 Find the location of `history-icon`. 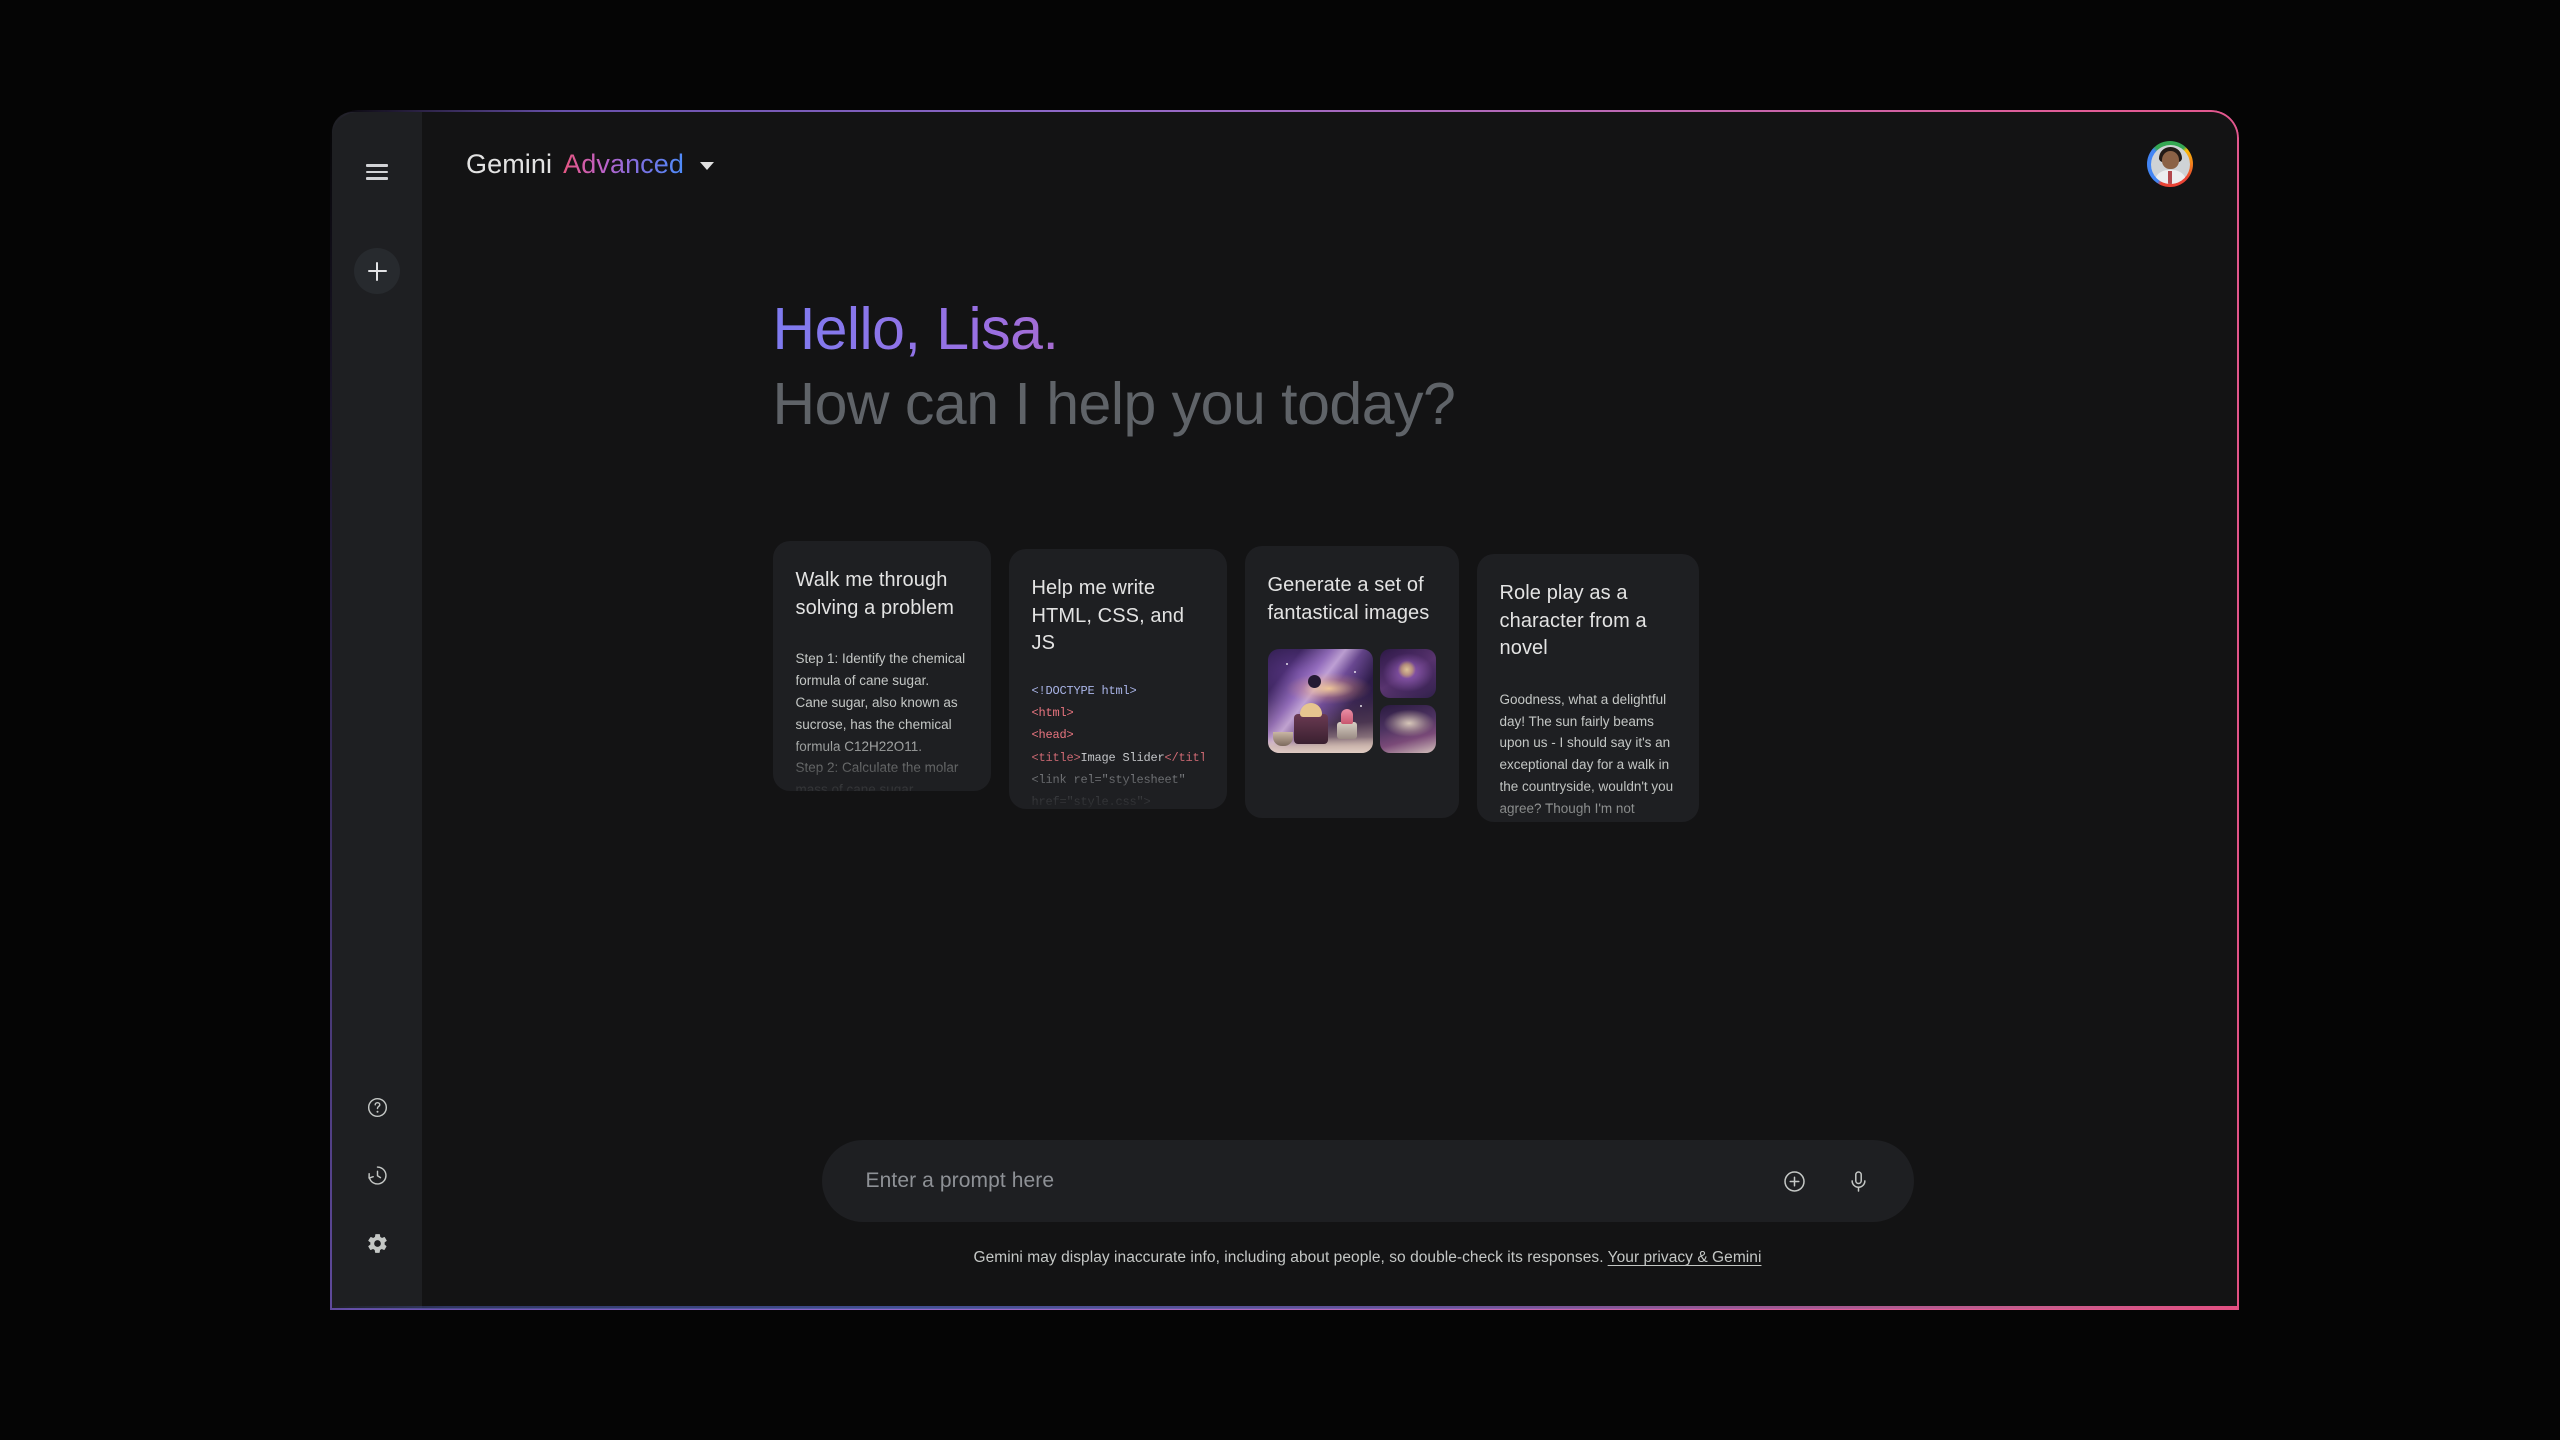

history-icon is located at coordinates (377, 1175).